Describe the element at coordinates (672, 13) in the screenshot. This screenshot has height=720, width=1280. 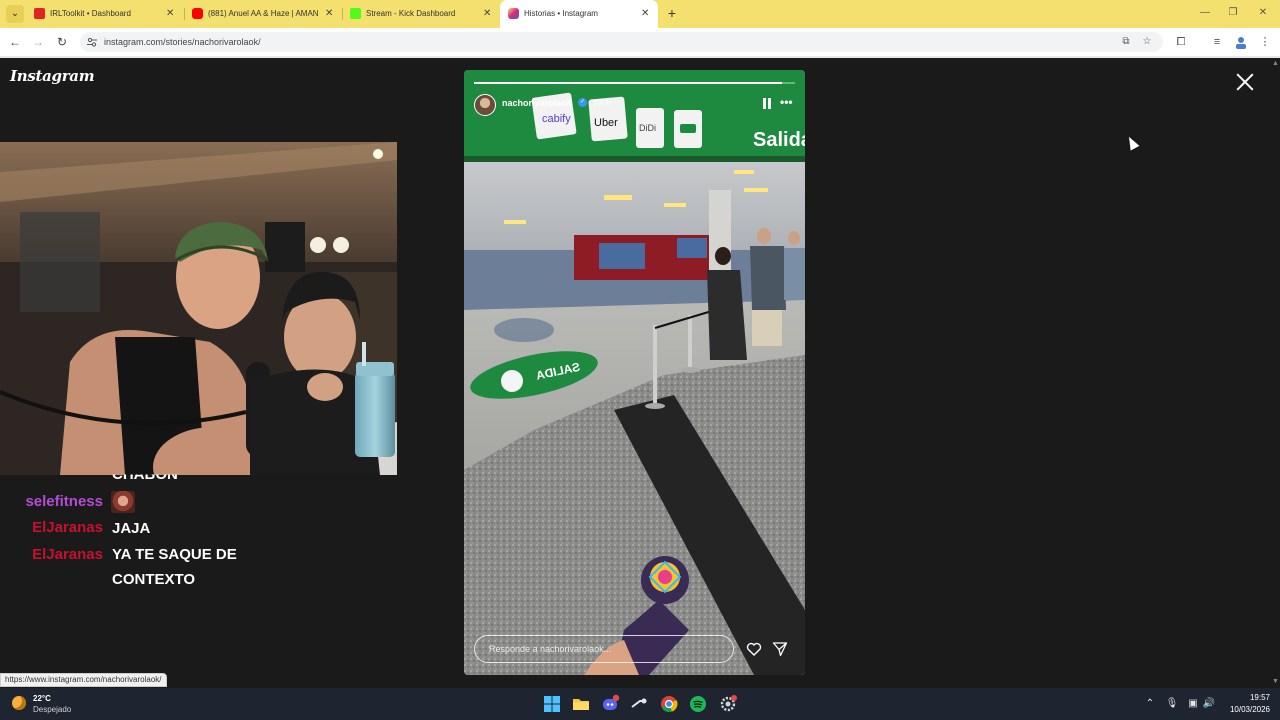
I see `new-tab-button: +` at that location.